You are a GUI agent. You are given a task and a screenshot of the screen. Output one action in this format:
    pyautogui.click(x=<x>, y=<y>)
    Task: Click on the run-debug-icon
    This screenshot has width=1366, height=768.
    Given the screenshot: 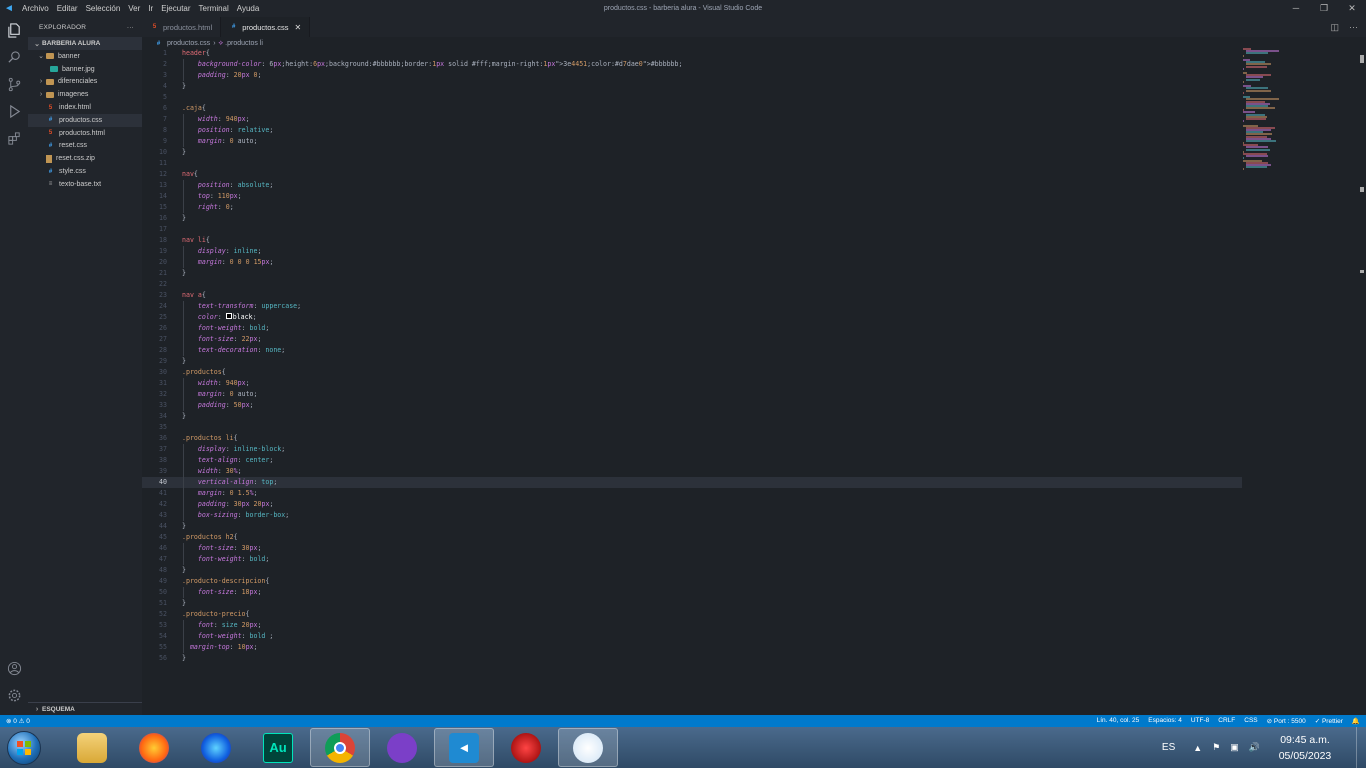 What is the action you would take?
    pyautogui.click(x=14, y=111)
    